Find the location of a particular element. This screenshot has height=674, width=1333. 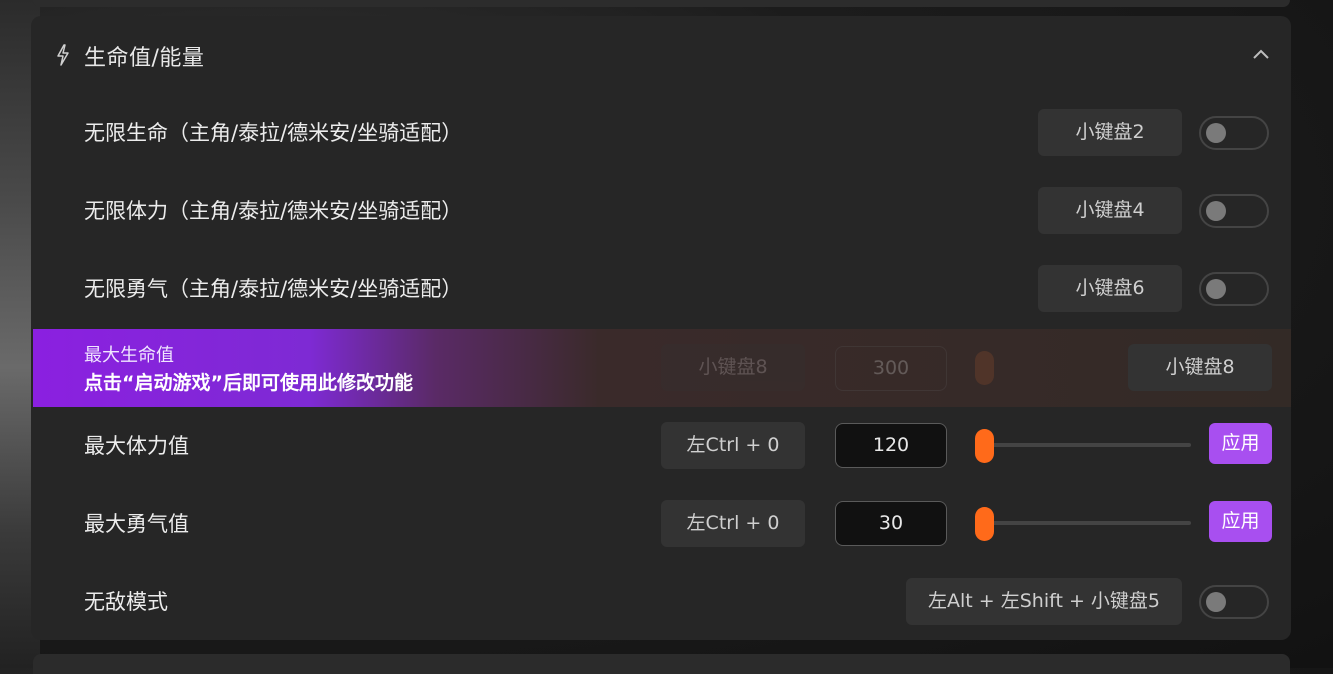

row-label: 无限体力（主角/泰拉/德米安/坐骑适配） is located at coordinates (273, 211).